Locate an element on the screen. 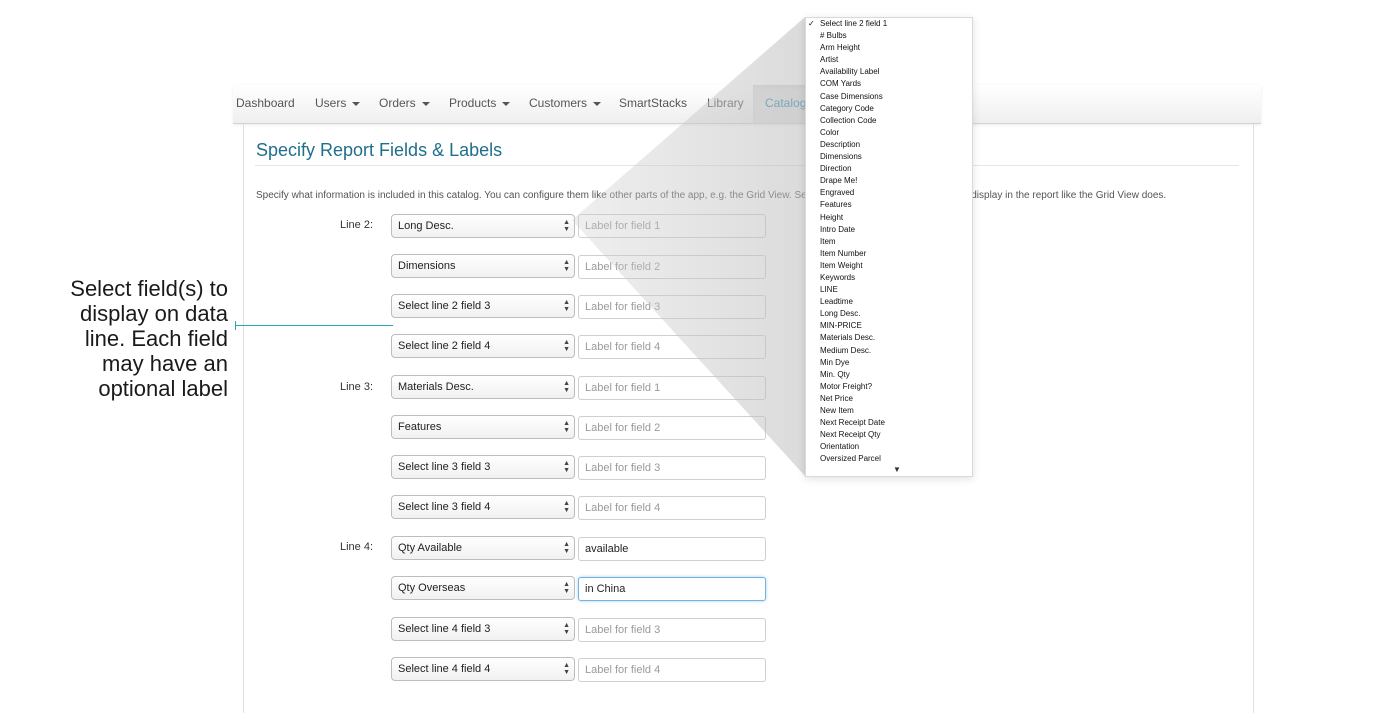  line-3-label: Line 3: is located at coordinates (356, 387).